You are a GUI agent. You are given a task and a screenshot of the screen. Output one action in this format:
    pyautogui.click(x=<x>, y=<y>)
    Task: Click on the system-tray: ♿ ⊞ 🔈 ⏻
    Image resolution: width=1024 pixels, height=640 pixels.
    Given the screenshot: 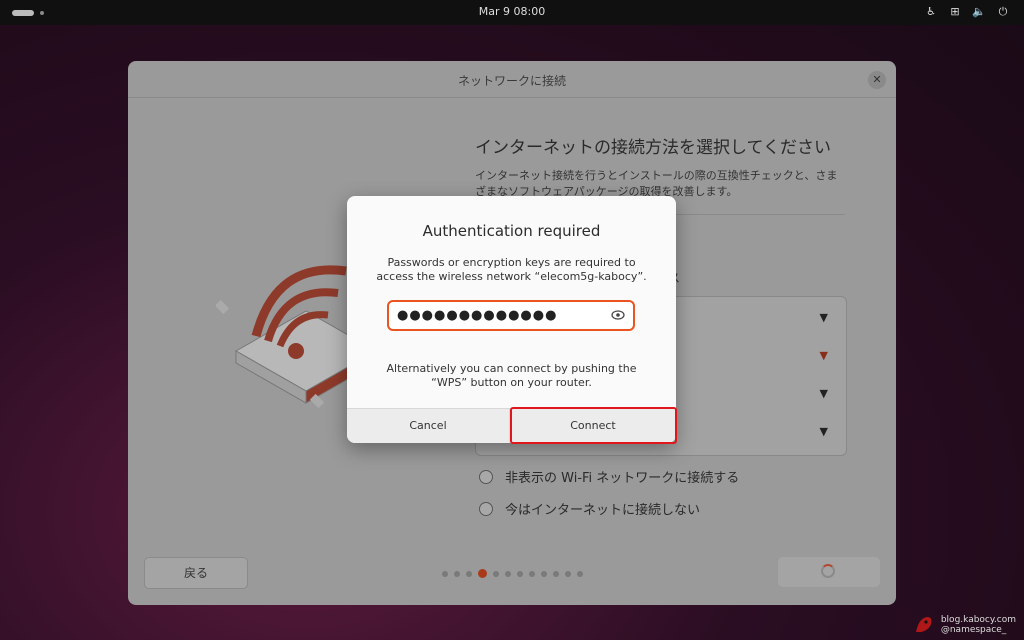 What is the action you would take?
    pyautogui.click(x=967, y=12)
    